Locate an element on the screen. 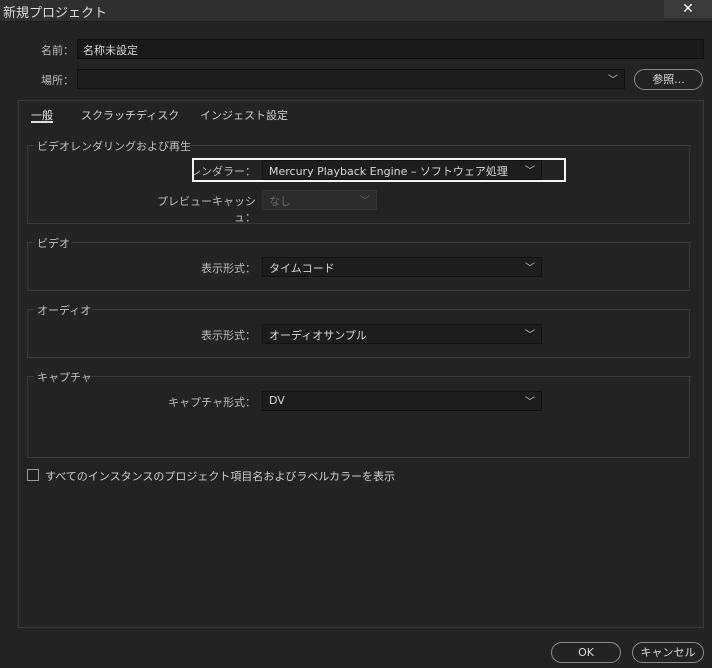 The width and height of the screenshot is (712, 668). renderer-highlight-box is located at coordinates (379, 170).